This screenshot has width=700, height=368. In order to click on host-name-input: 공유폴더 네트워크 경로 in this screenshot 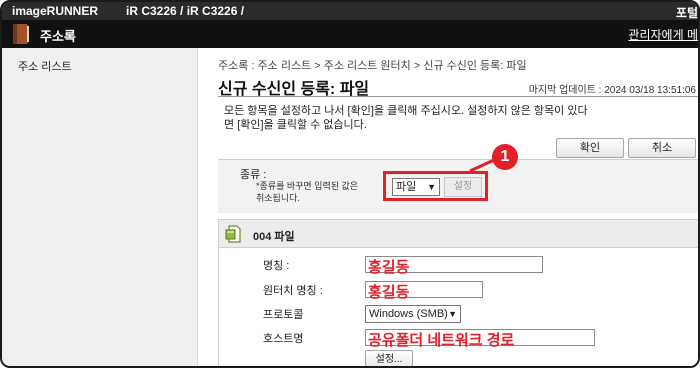, I will do `click(480, 339)`.